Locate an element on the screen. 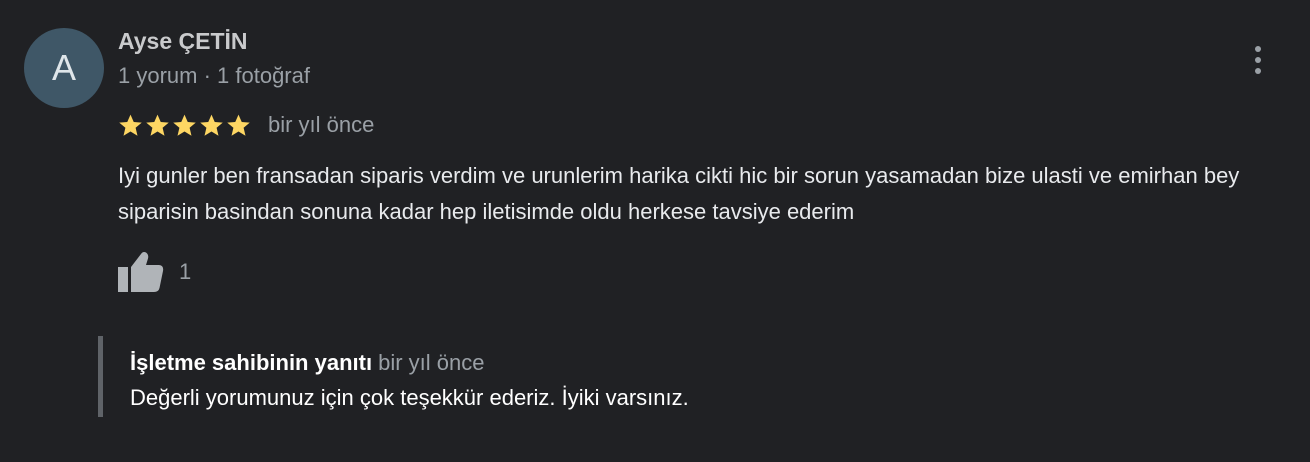 This screenshot has height=462, width=1310. reply-header: İşletme sahibinin yanıtı bir yıl önce is located at coordinates (409, 363).